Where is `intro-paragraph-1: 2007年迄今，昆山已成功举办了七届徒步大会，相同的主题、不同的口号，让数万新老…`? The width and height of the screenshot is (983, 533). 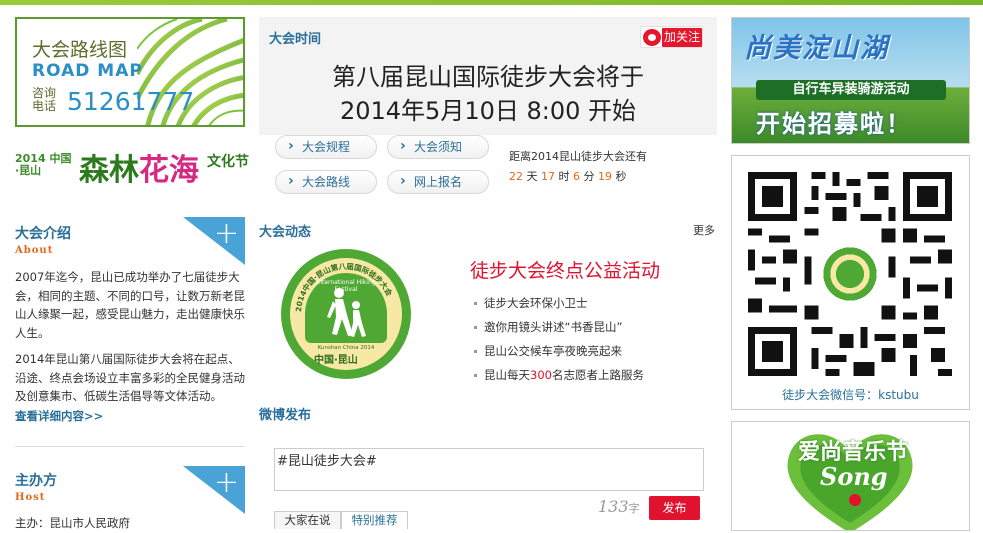 intro-paragraph-1: 2007年迄今，昆山已成功举办了七届徒步大会，相同的主题、不同的口号，让数万新老… is located at coordinates (130, 305).